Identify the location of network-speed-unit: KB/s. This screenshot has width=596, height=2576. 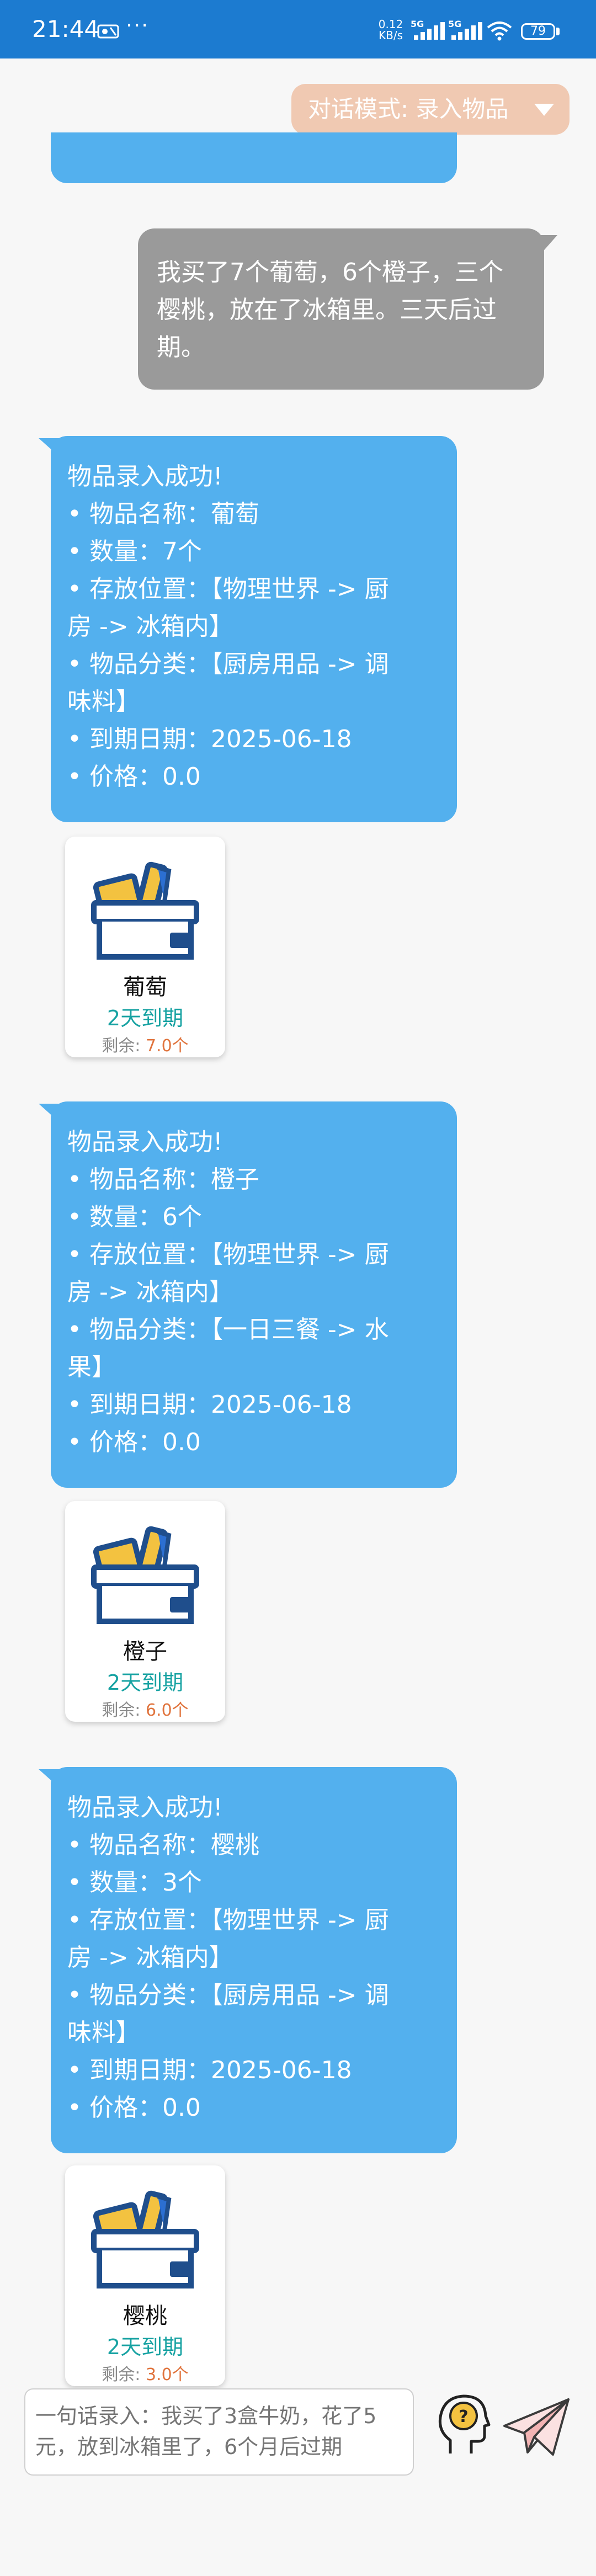
(391, 35).